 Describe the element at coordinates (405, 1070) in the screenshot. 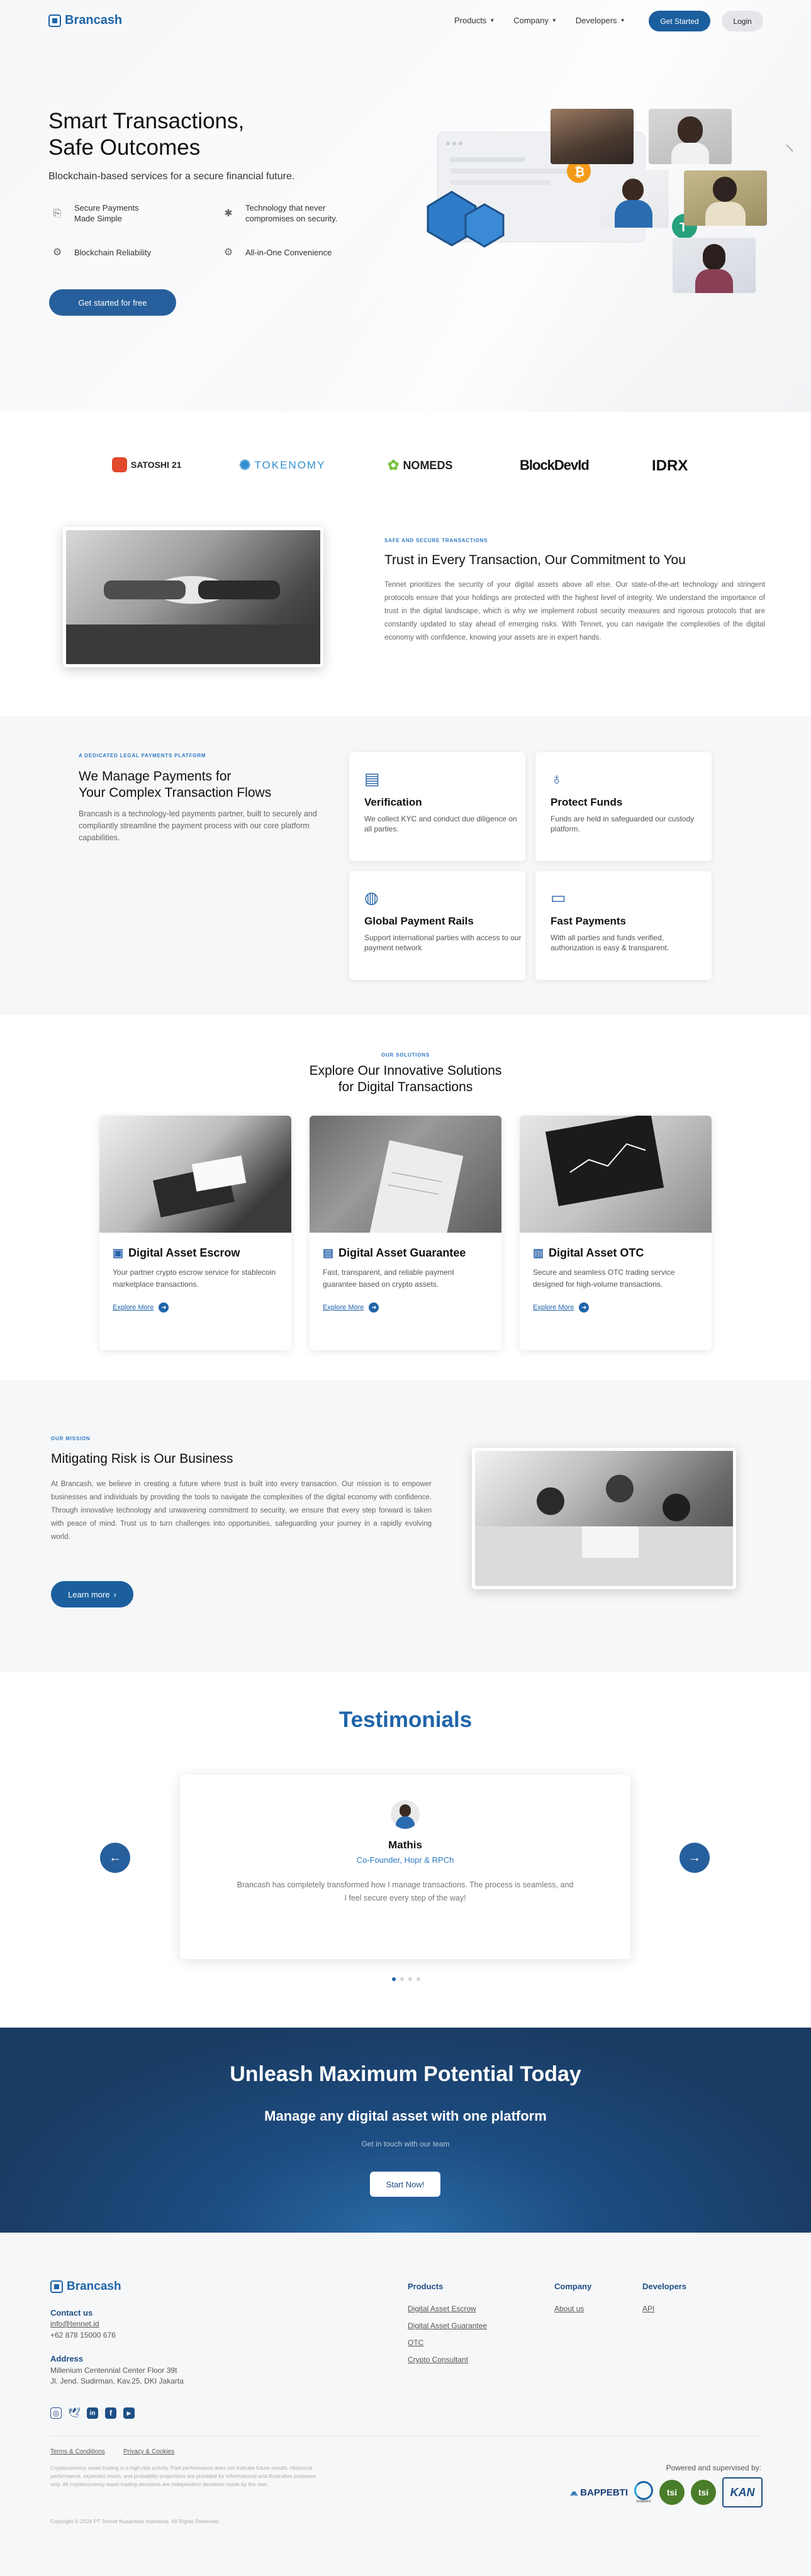

I see `solutions-title-line1: Explore Our Innovative Solutions` at that location.